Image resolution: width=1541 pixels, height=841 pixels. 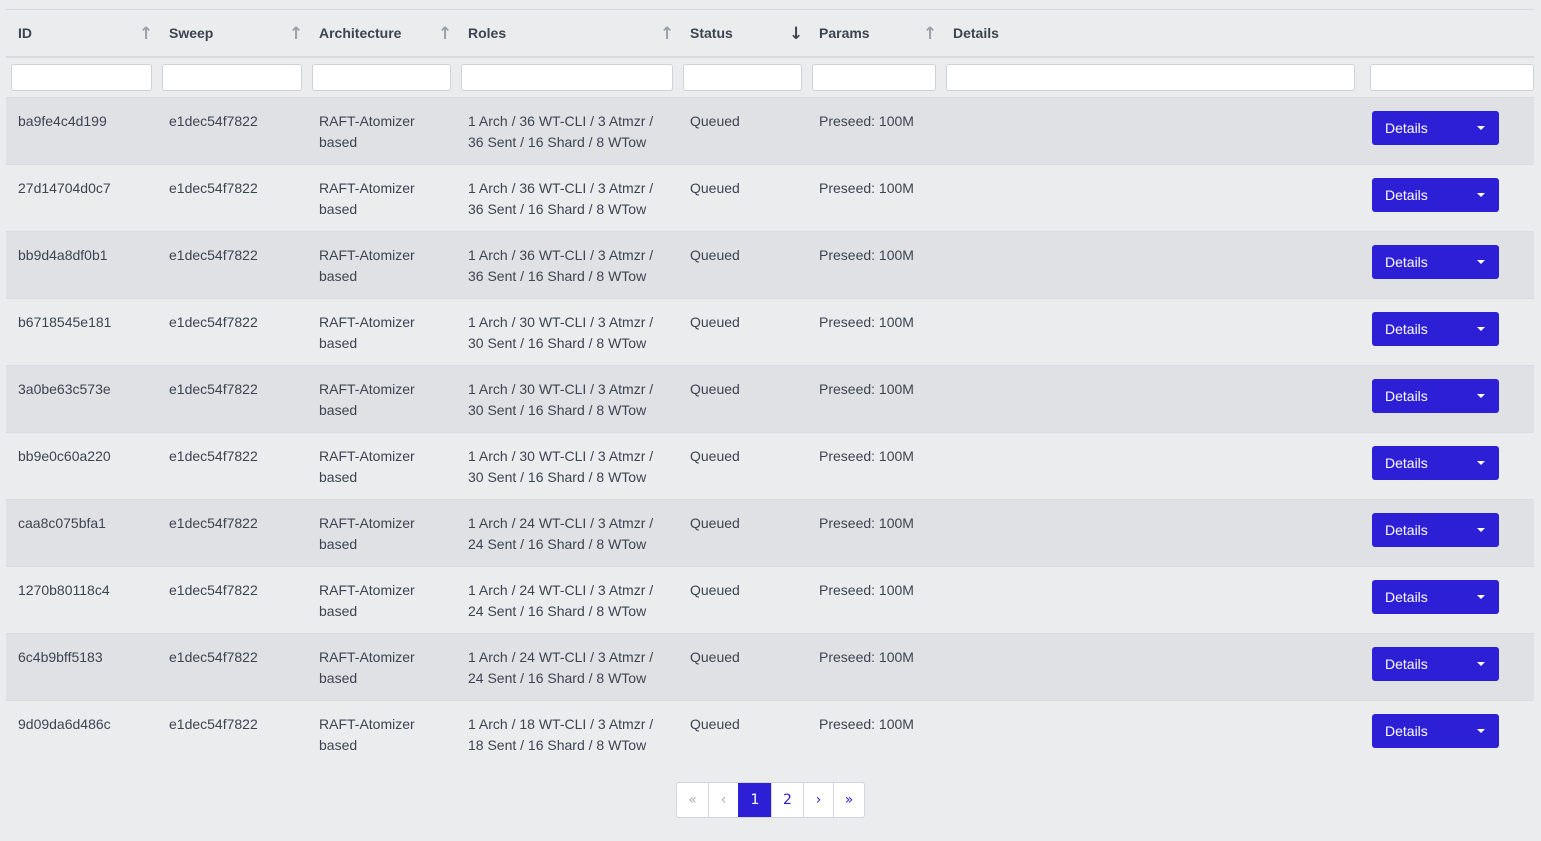 What do you see at coordinates (81, 33) in the screenshot?
I see `column-header-id: ID ↑` at bounding box center [81, 33].